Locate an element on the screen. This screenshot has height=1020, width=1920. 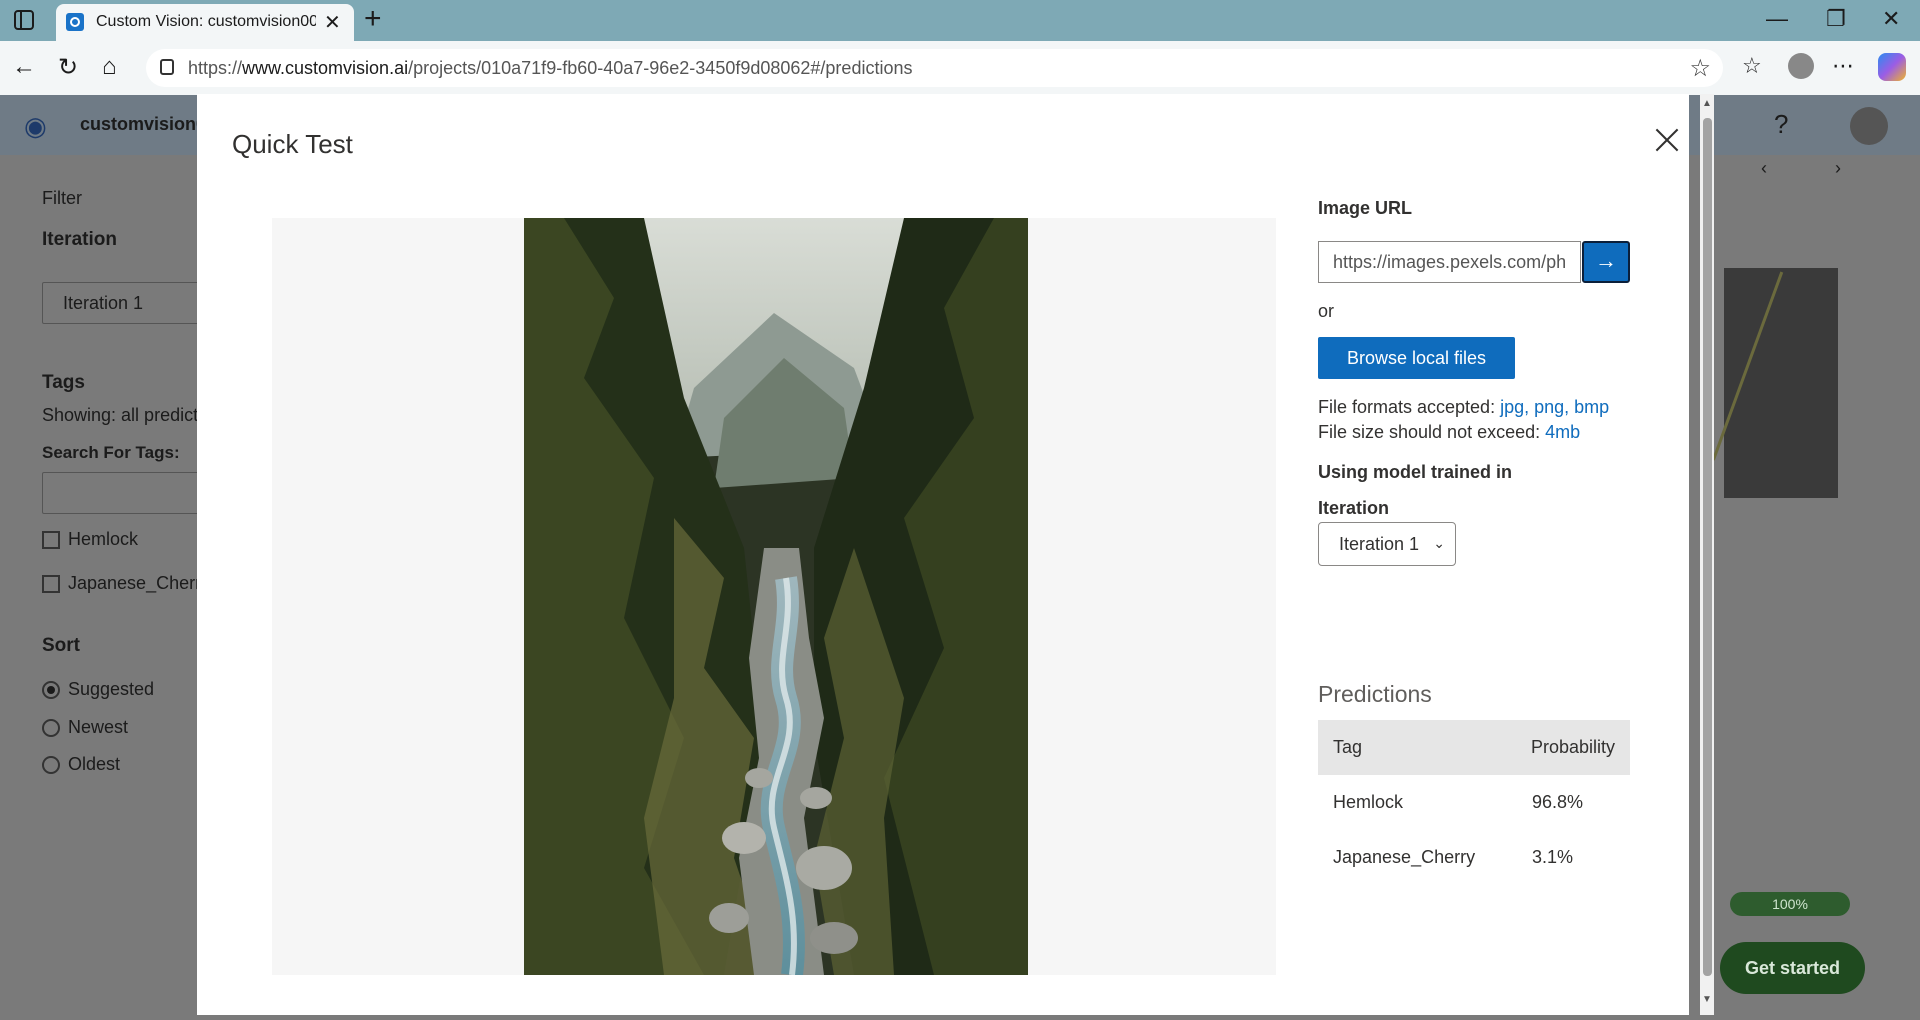
search-tags-input is located at coordinates (132, 493).